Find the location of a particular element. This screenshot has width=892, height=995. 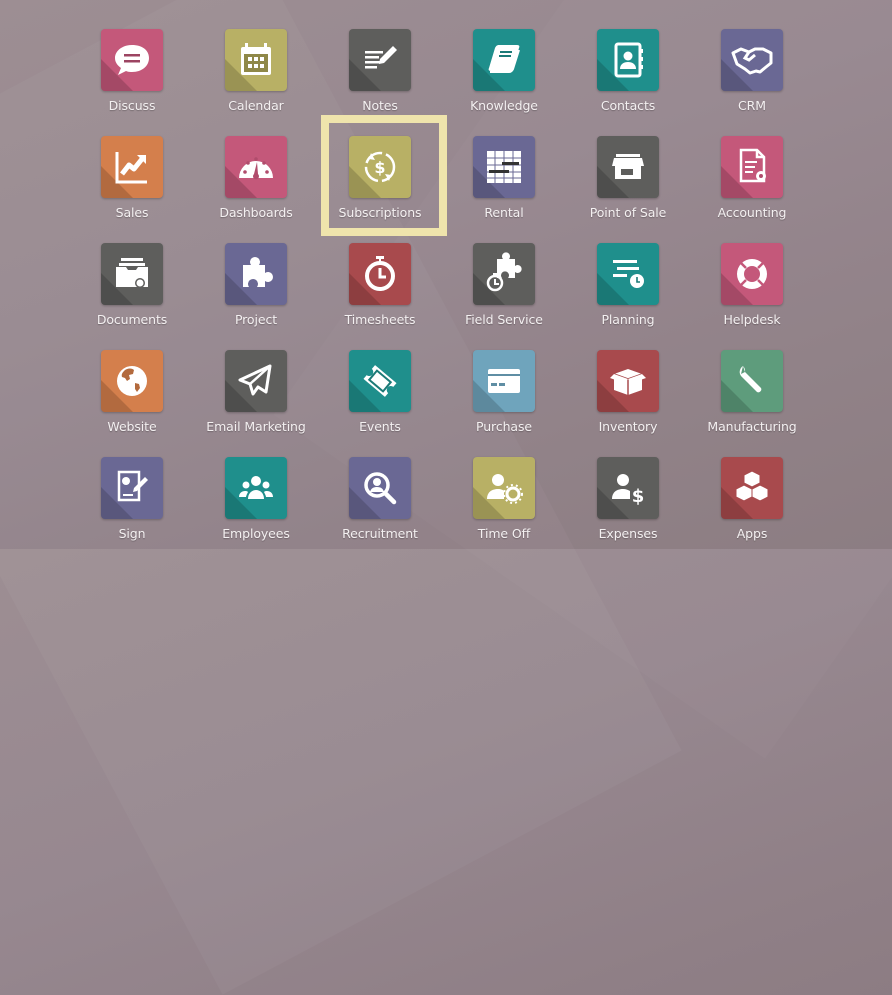

app-discuss: Discuss is located at coordinates (132, 79).